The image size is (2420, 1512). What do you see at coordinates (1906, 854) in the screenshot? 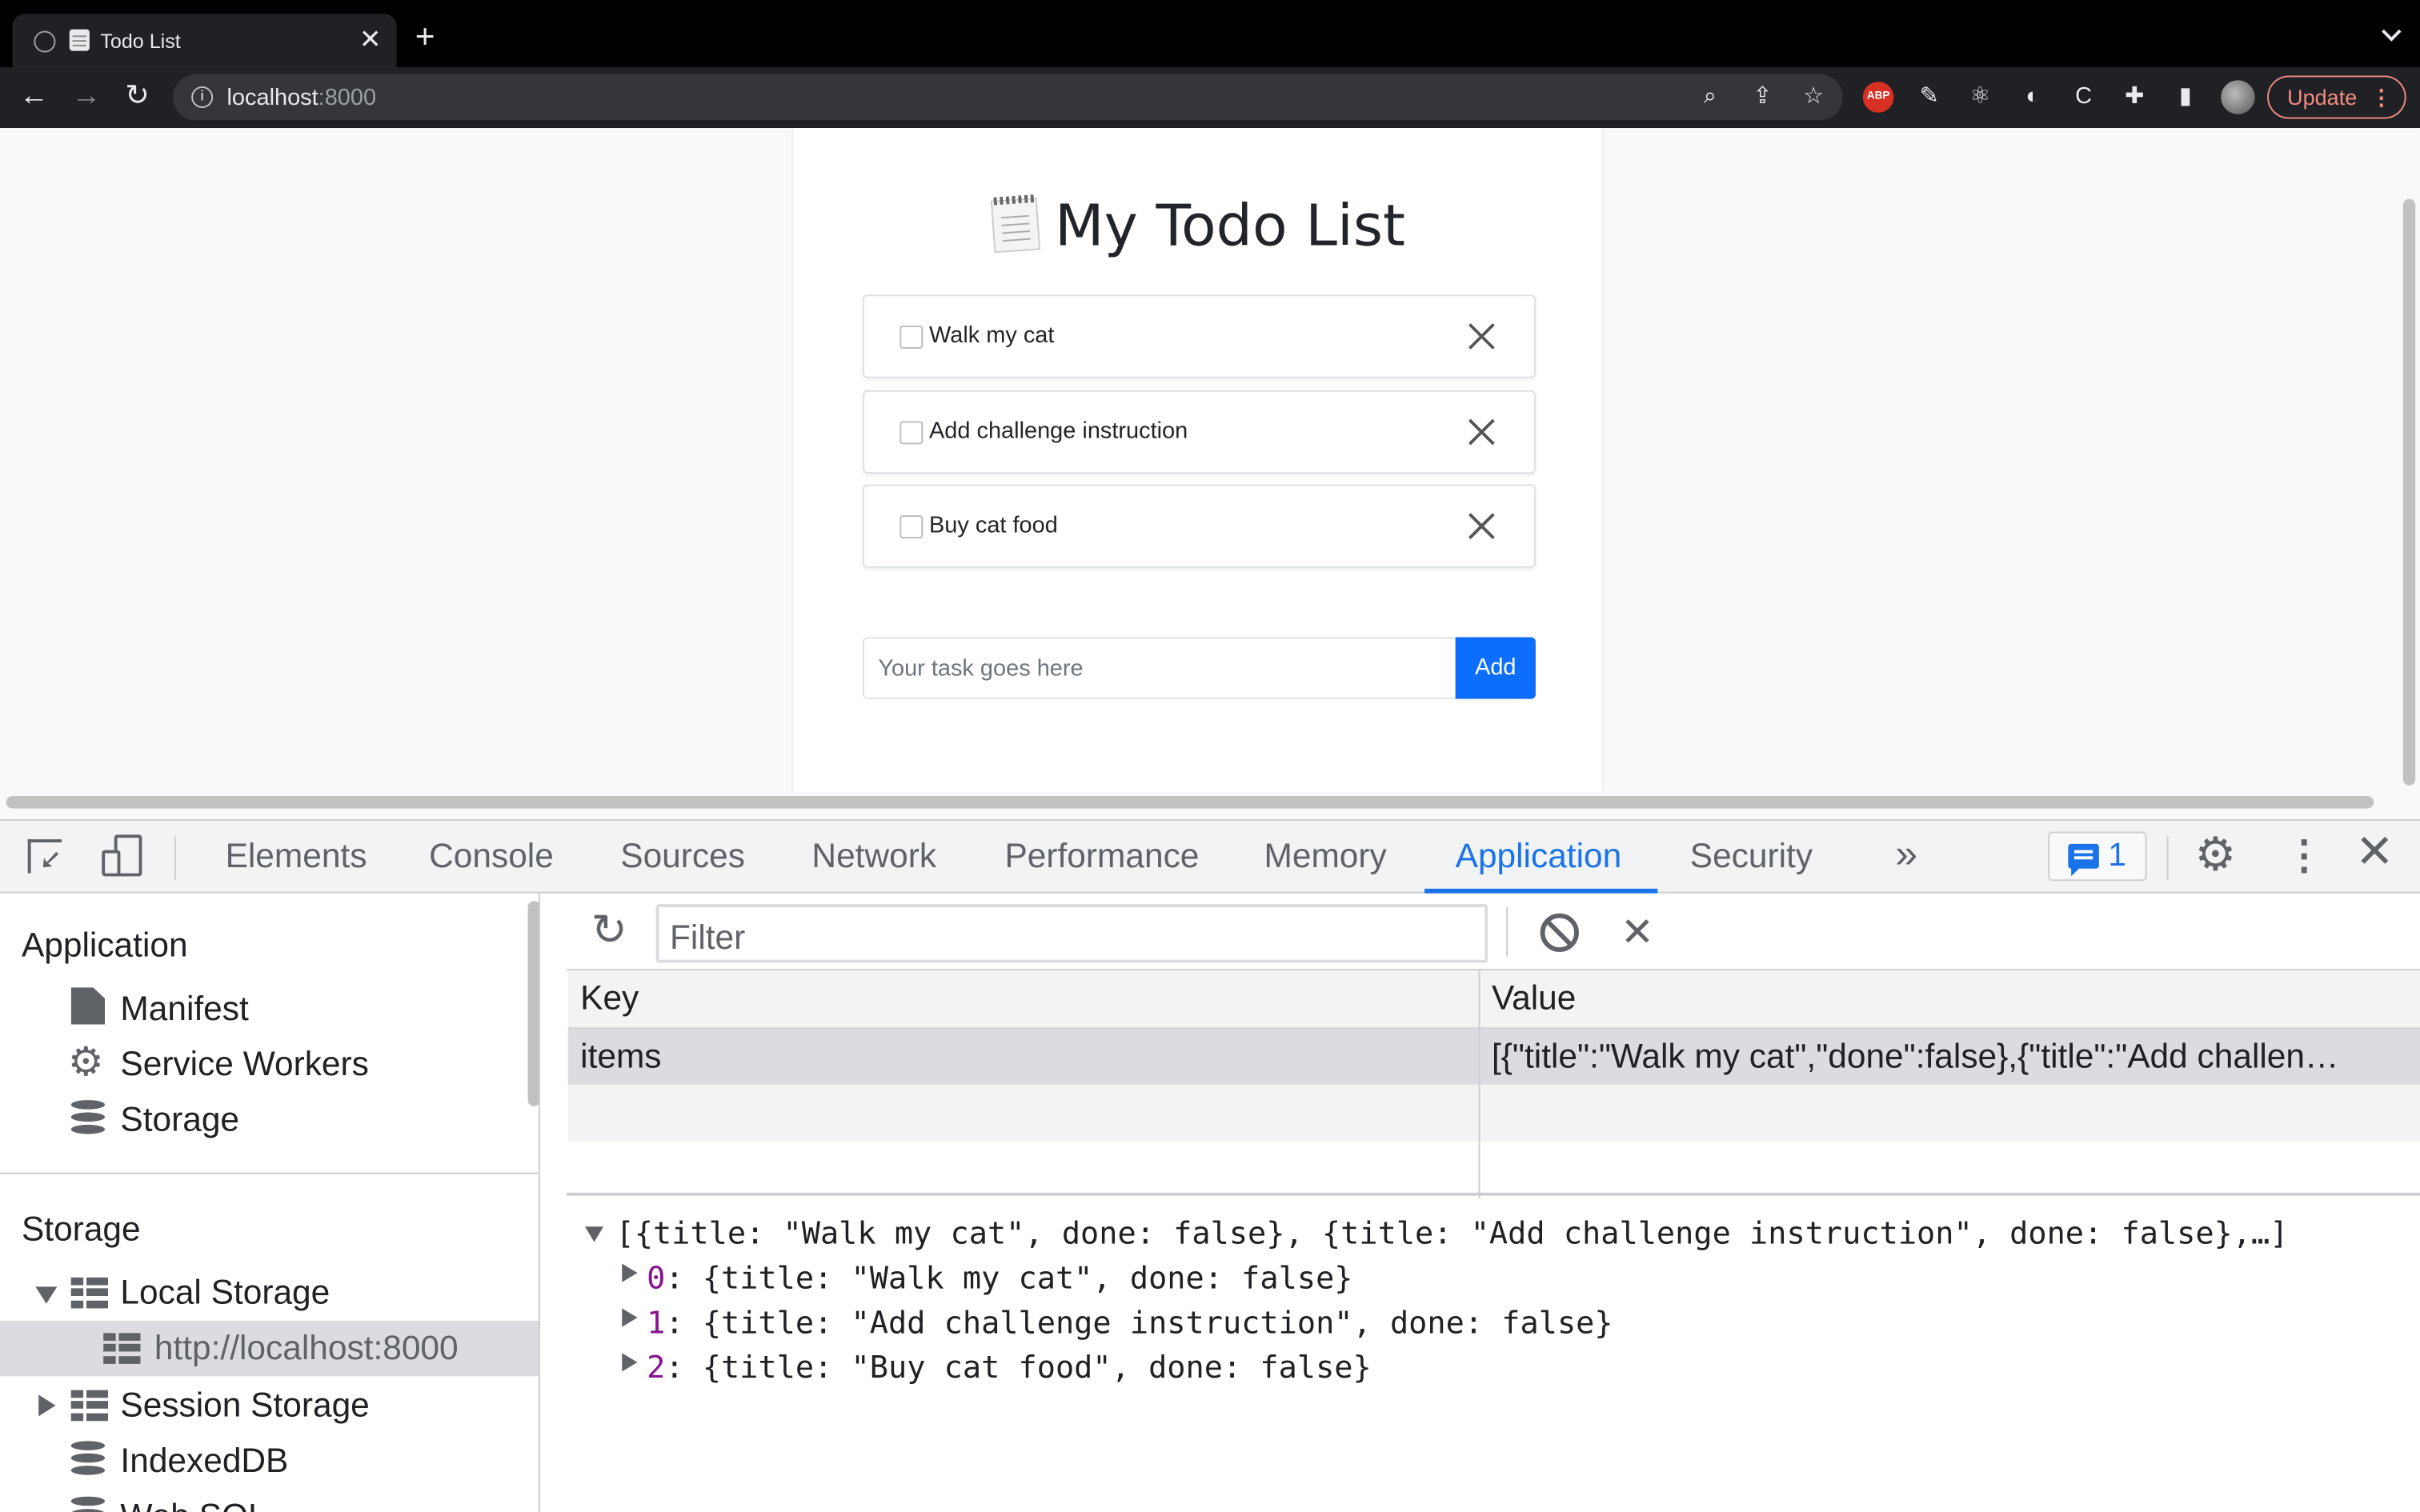
I see `more-tabs-chevron-icon: »` at bounding box center [1906, 854].